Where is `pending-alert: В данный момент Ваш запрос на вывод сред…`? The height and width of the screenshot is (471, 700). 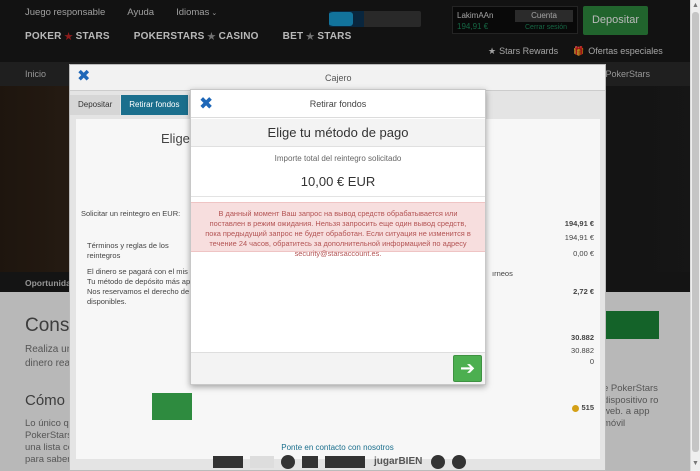
pending-alert: В данный момент Ваш запрос на вывод сред… is located at coordinates (338, 230).